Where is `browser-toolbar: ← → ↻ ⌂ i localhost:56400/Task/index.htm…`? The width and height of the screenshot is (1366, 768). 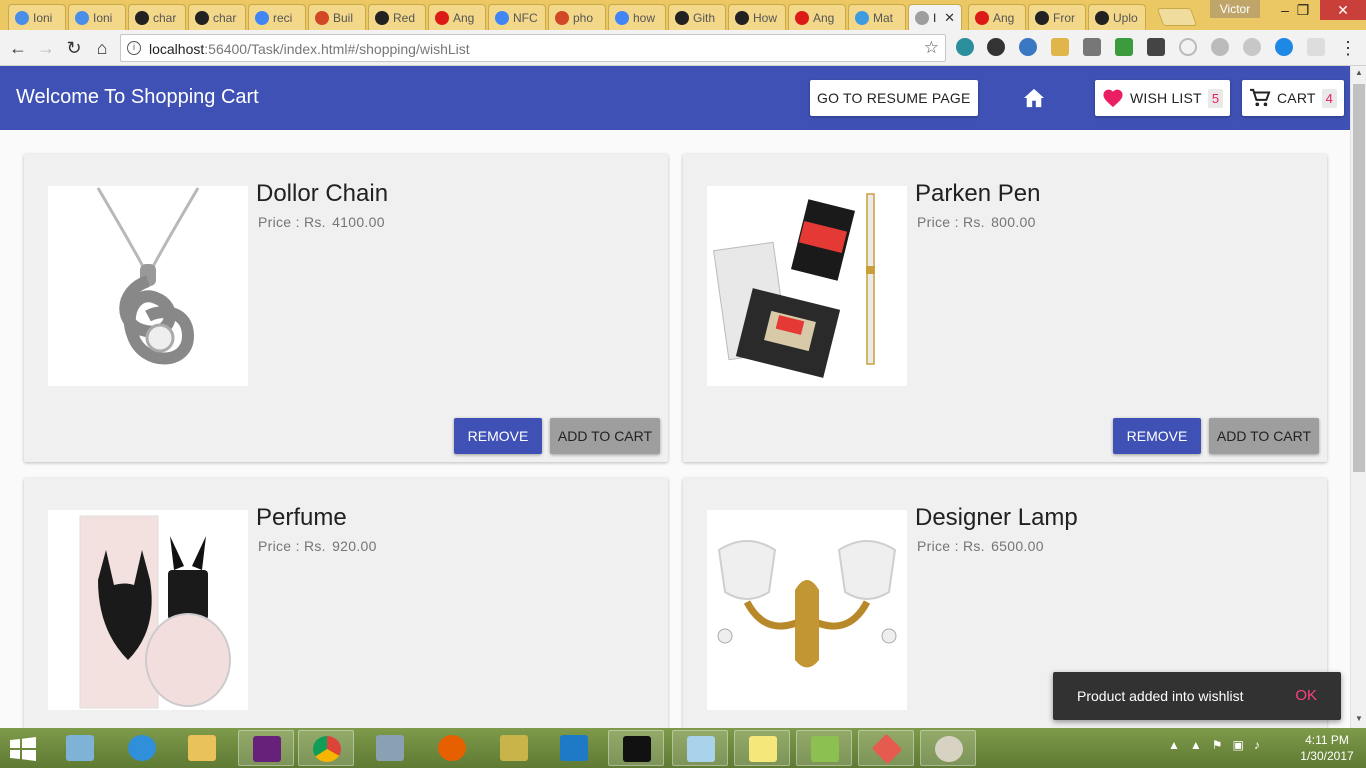 browser-toolbar: ← → ↻ ⌂ i localhost:56400/Task/index.htm… is located at coordinates (683, 48).